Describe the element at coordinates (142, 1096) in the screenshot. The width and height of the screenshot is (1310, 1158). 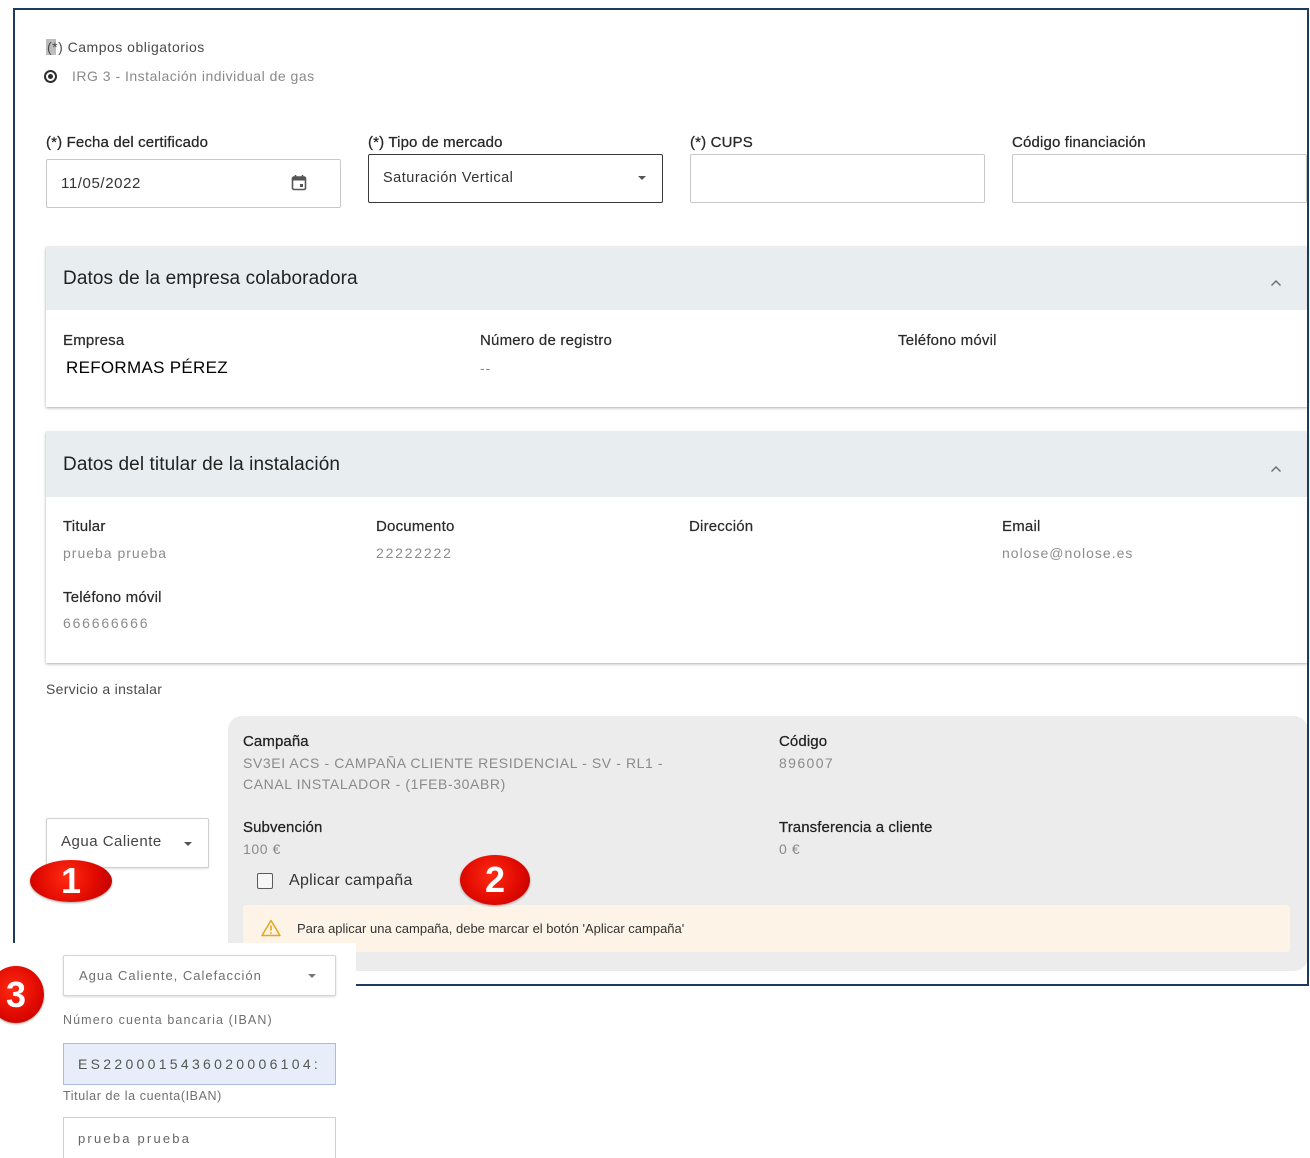
I see `account-holder-label: Titular de la cuenta(IBAN)` at that location.